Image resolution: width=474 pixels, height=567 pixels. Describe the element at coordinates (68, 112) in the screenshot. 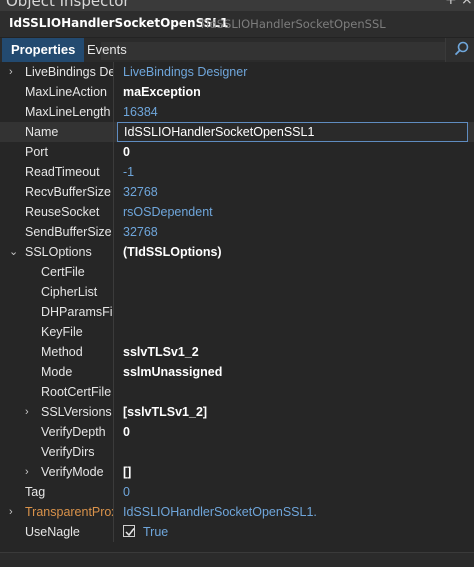

I see `property-name: MaxLineLength` at that location.